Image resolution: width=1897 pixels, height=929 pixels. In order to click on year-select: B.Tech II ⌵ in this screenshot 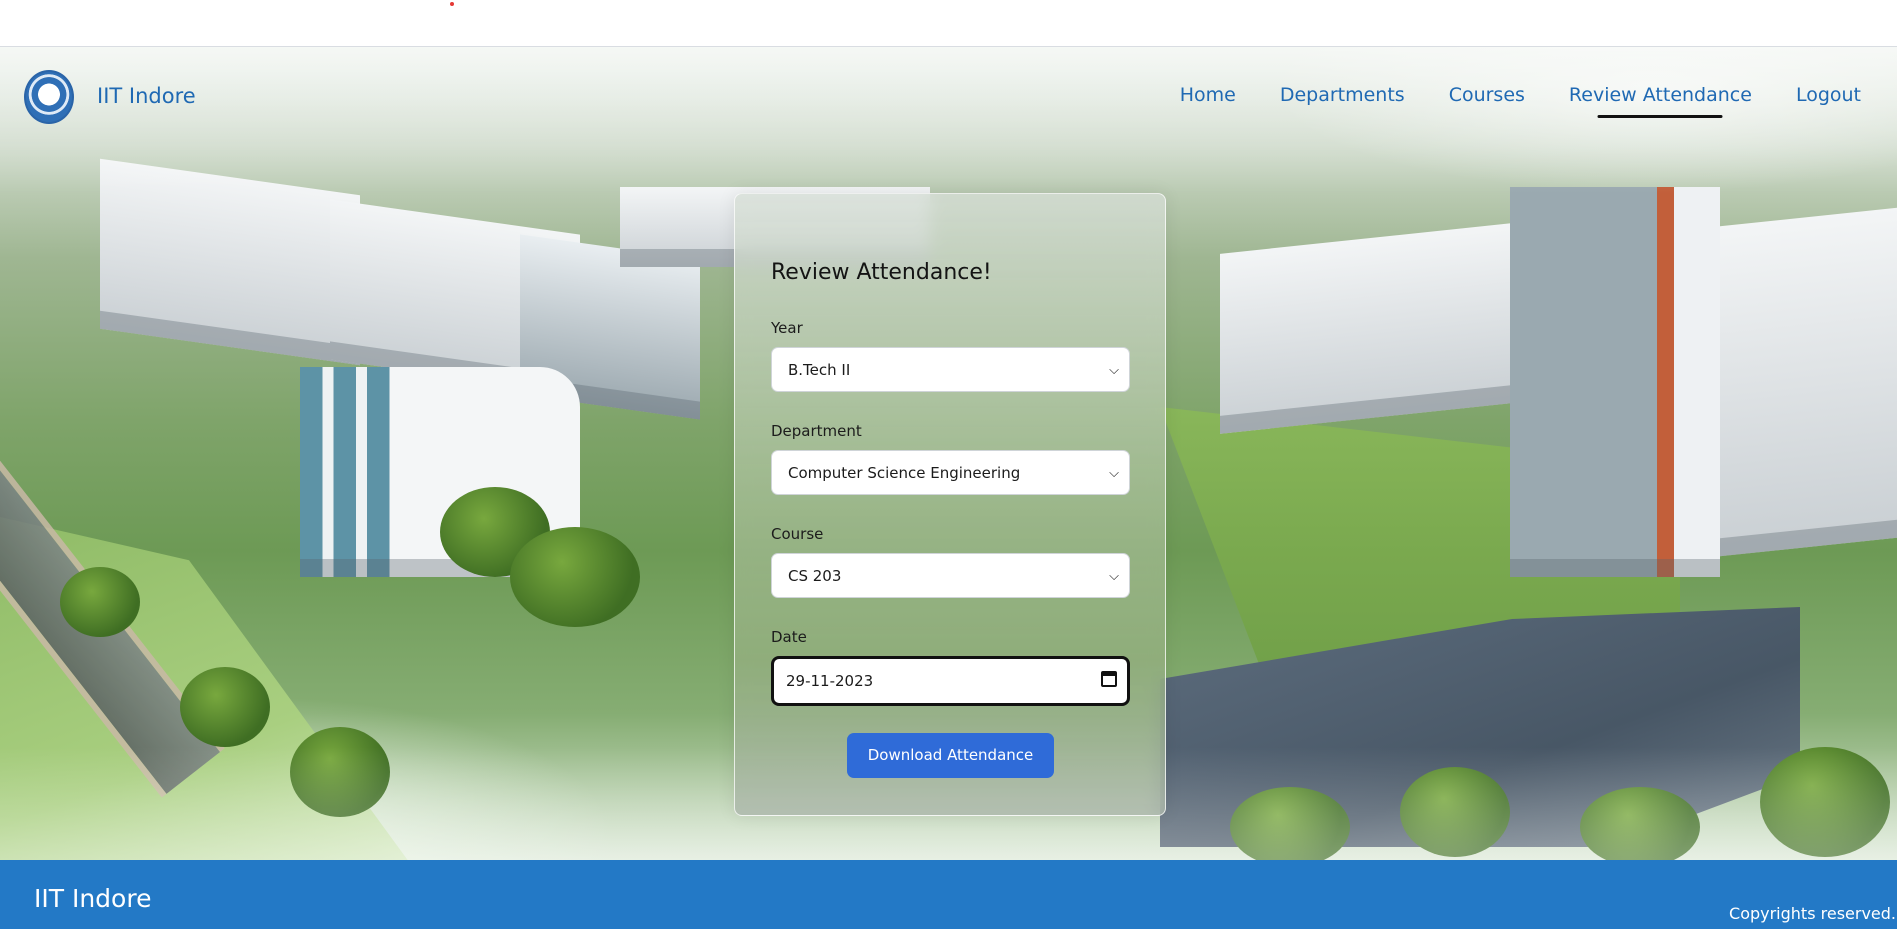, I will do `click(950, 369)`.